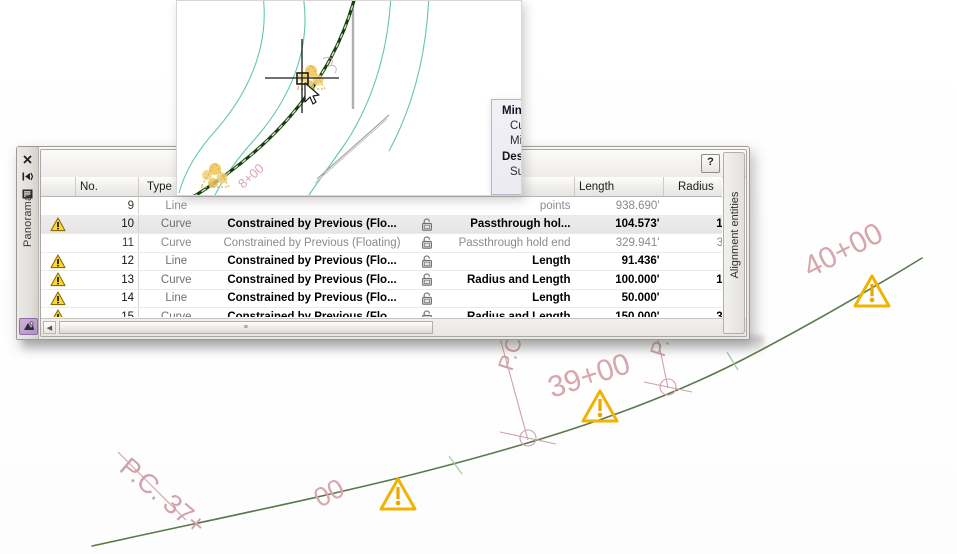 The height and width of the screenshot is (554, 957). What do you see at coordinates (27, 159) in the screenshot?
I see `close-icon` at bounding box center [27, 159].